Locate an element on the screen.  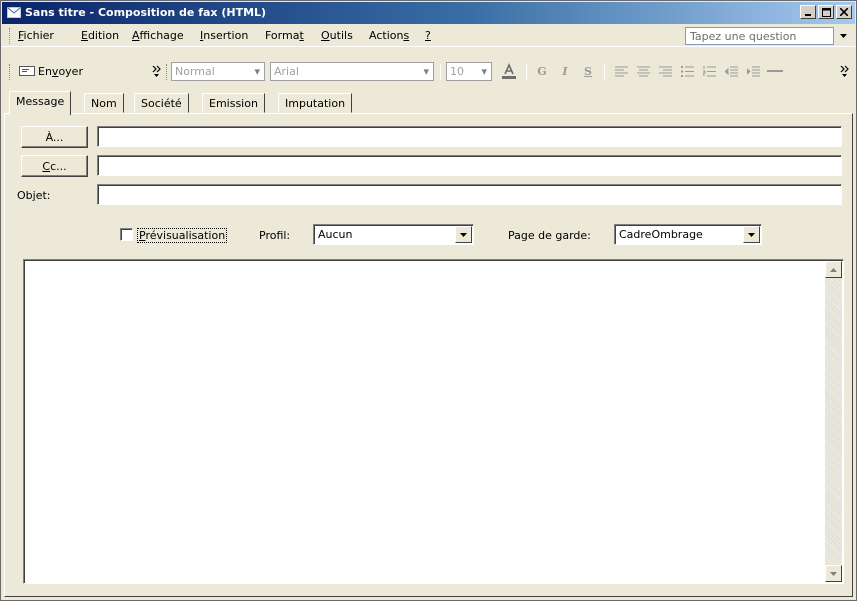
arrow-up-icon is located at coordinates (833, 269).